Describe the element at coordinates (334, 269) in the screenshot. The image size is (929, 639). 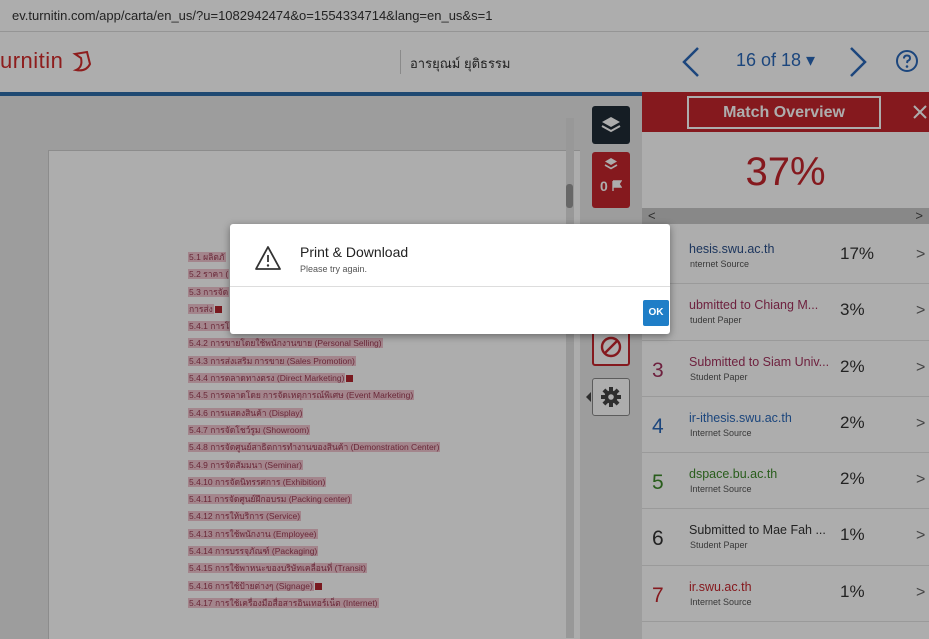
I see `dialog-message: Please try again.` at that location.